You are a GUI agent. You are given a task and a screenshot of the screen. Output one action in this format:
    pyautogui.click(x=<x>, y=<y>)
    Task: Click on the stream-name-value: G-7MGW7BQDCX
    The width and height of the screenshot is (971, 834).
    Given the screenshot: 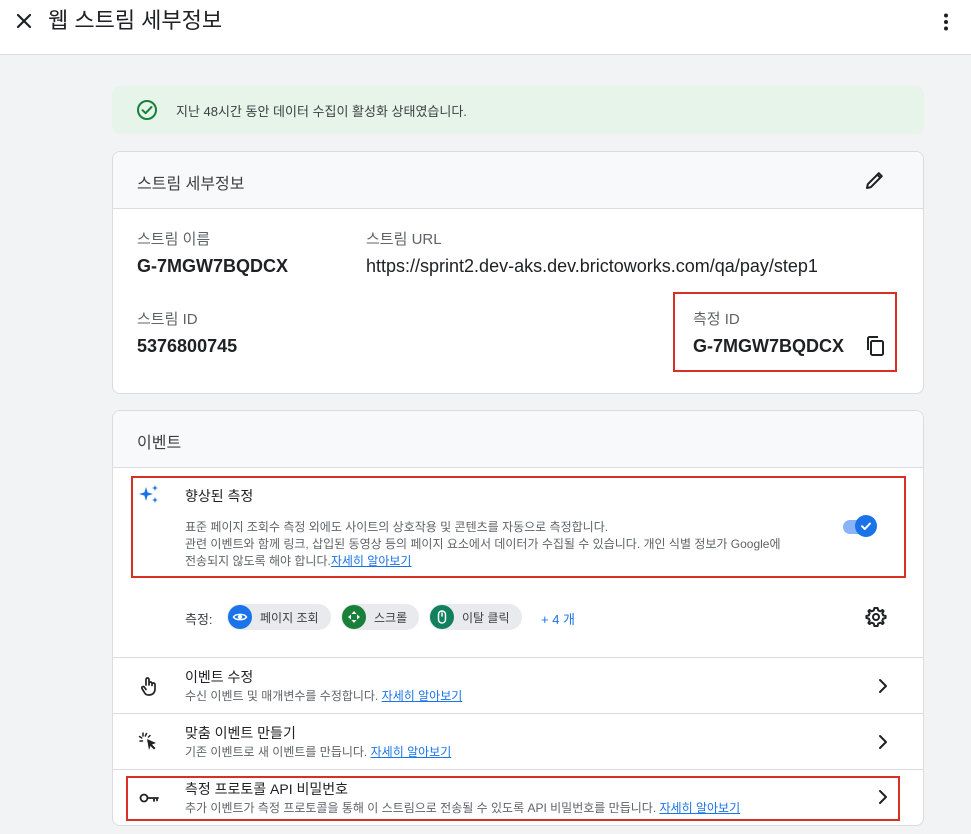 What is the action you would take?
    pyautogui.click(x=213, y=266)
    